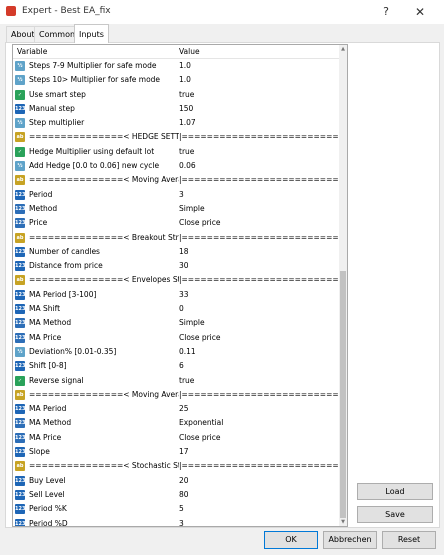 The width and height of the screenshot is (444, 555). I want to click on scroll-up-icon: ▲, so click(343, 49).